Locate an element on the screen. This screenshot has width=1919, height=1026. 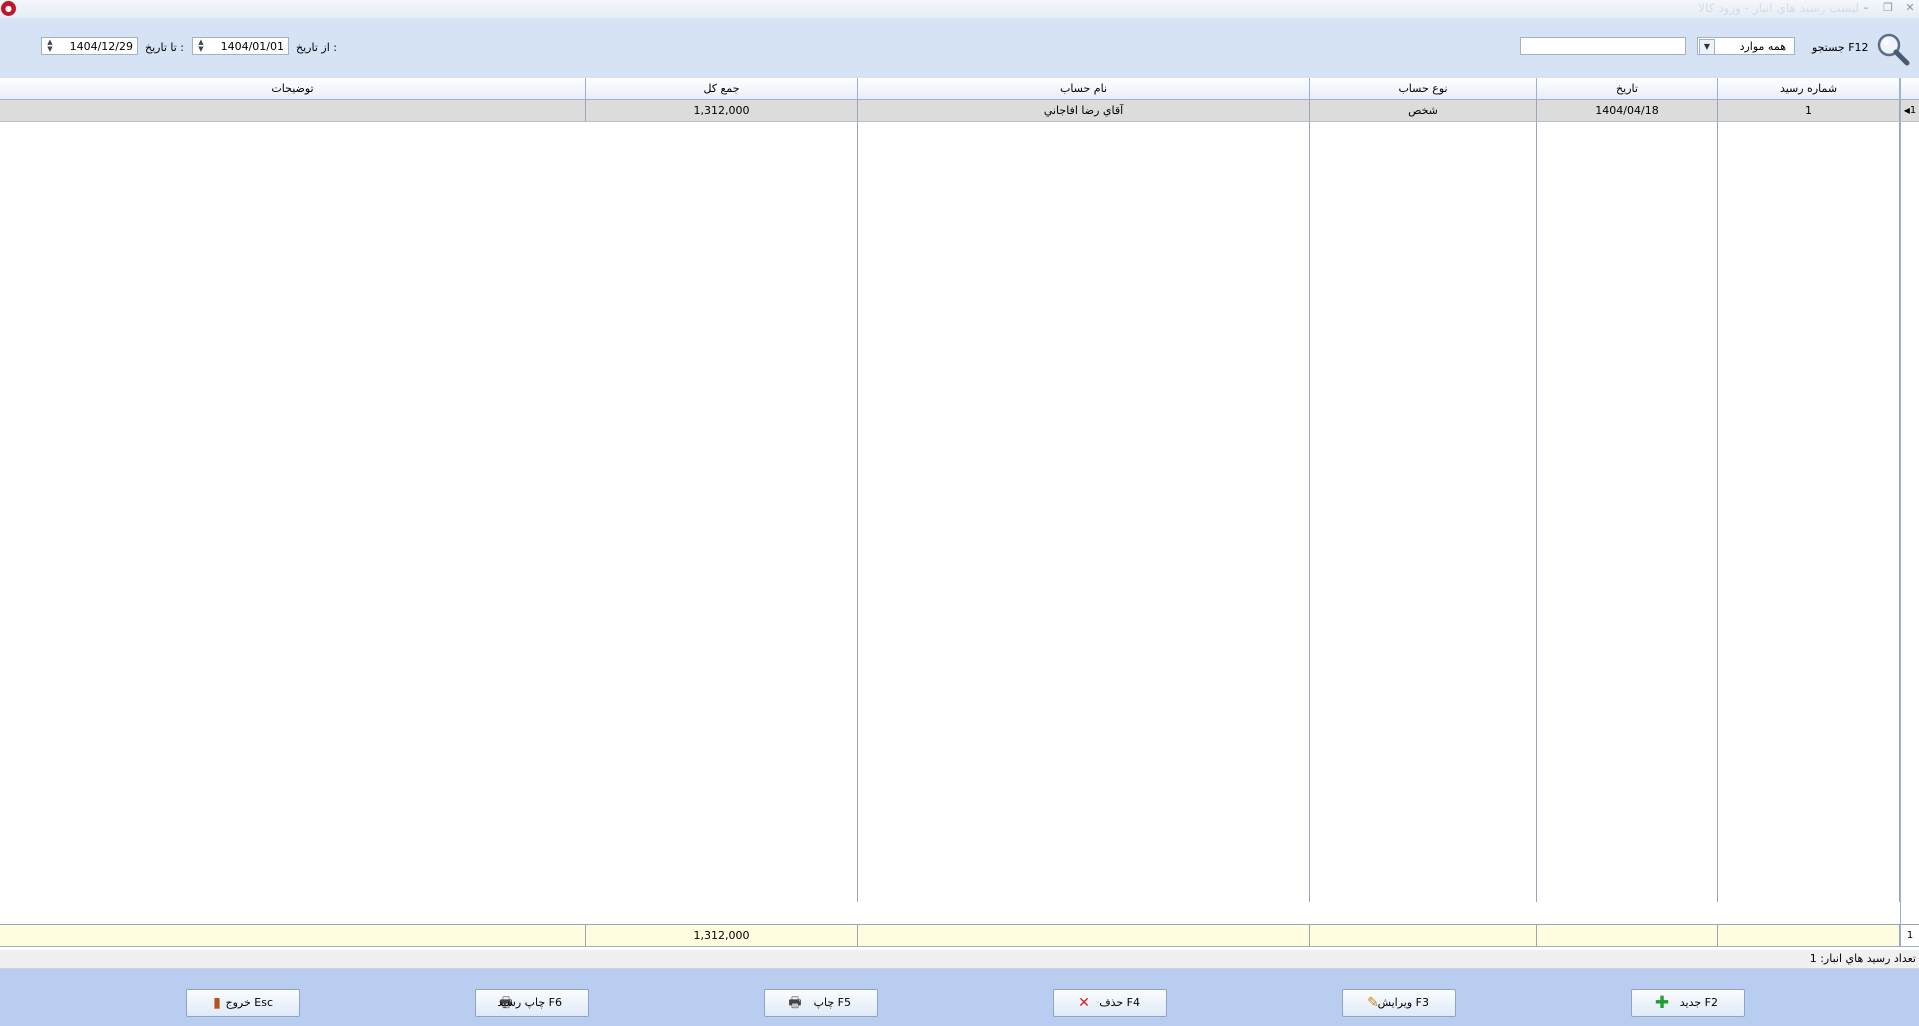
column-header-receipt-number: شماره رسيد is located at coordinates (1809, 89).